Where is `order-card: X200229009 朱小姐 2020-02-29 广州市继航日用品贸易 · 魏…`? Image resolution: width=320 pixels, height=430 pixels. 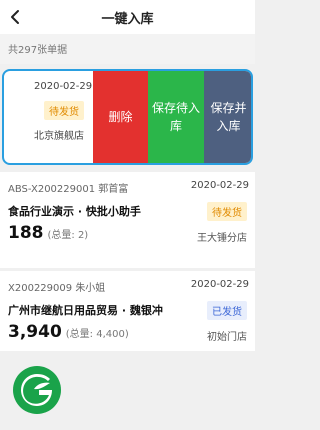 order-card: X200229009 朱小姐 2020-02-29 广州市继航日用品贸易 · 魏… is located at coordinates (127, 311).